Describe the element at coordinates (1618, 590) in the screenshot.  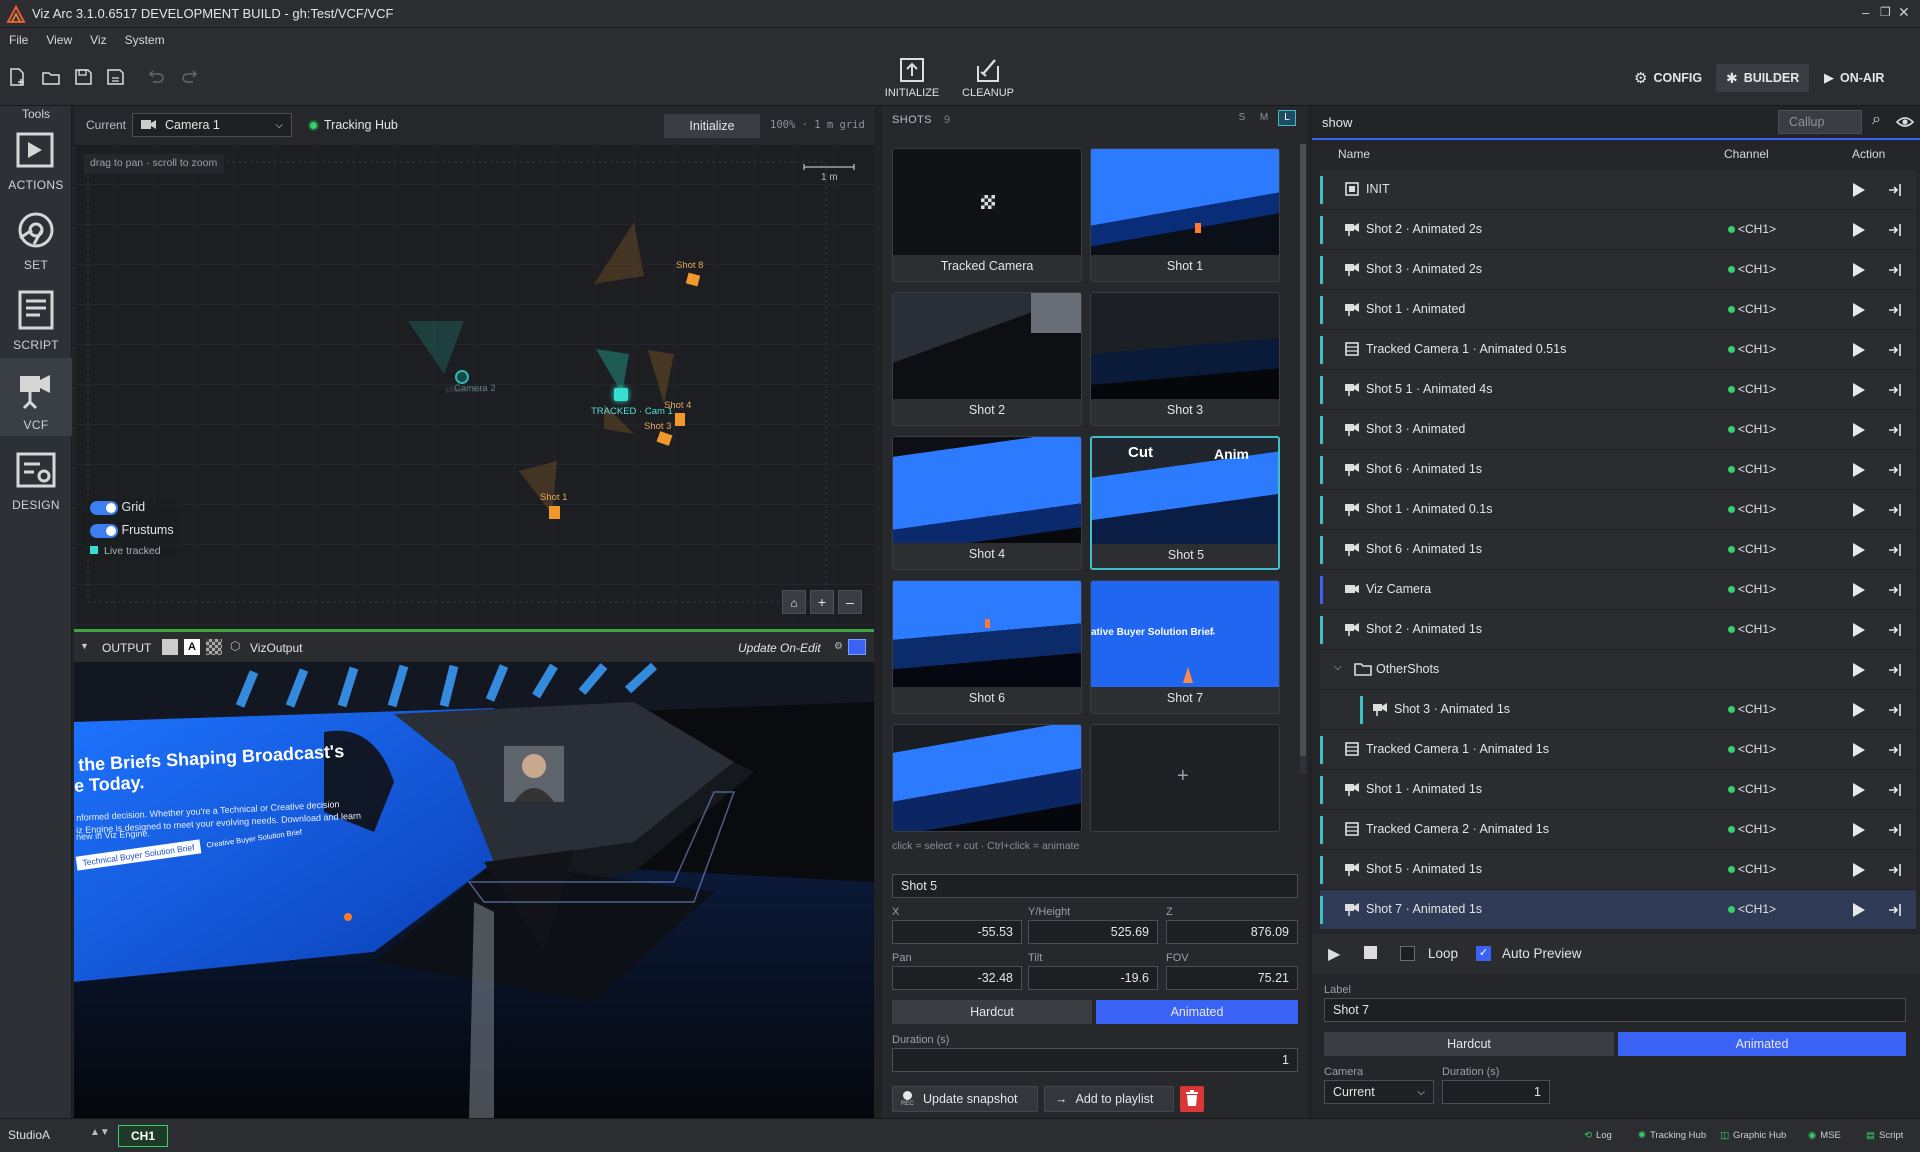
I see `playlist-row: Viz Camera <CH1>` at that location.